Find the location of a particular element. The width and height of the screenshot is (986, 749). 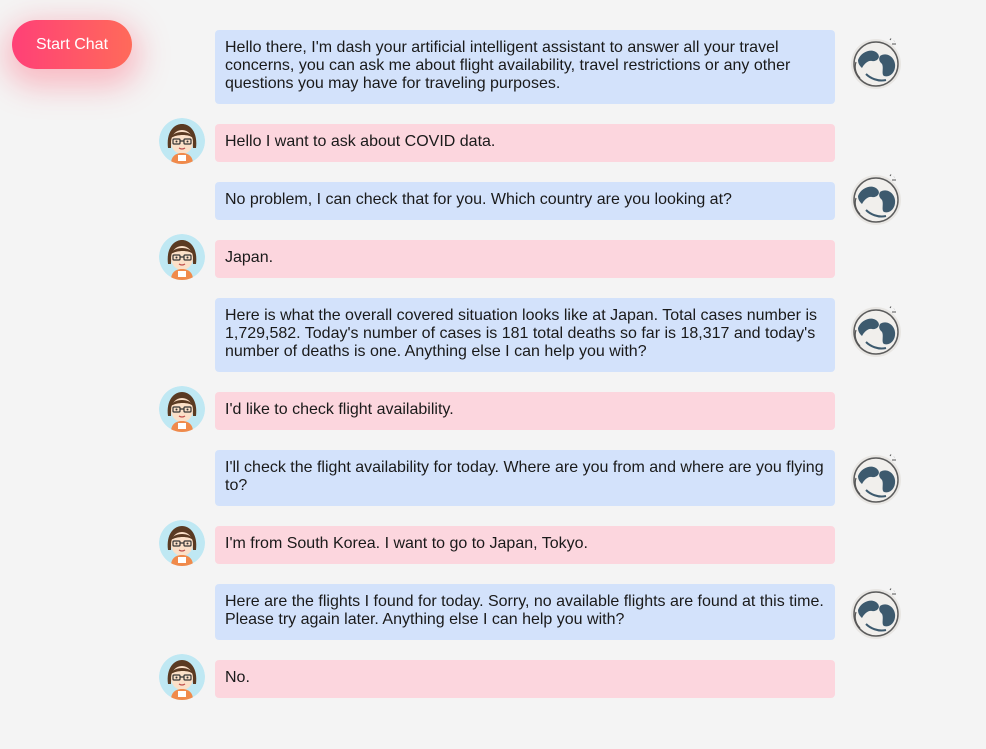

message-text: Japan. is located at coordinates (249, 257).